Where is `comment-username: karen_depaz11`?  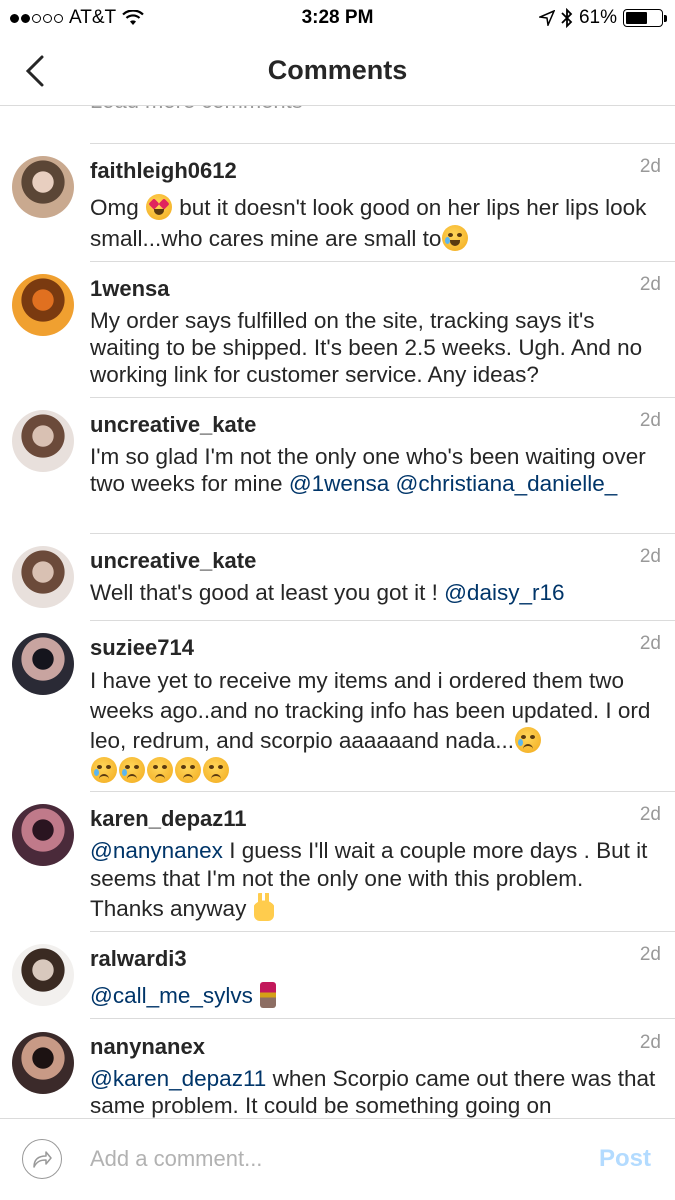 comment-username: karen_depaz11 is located at coordinates (168, 819).